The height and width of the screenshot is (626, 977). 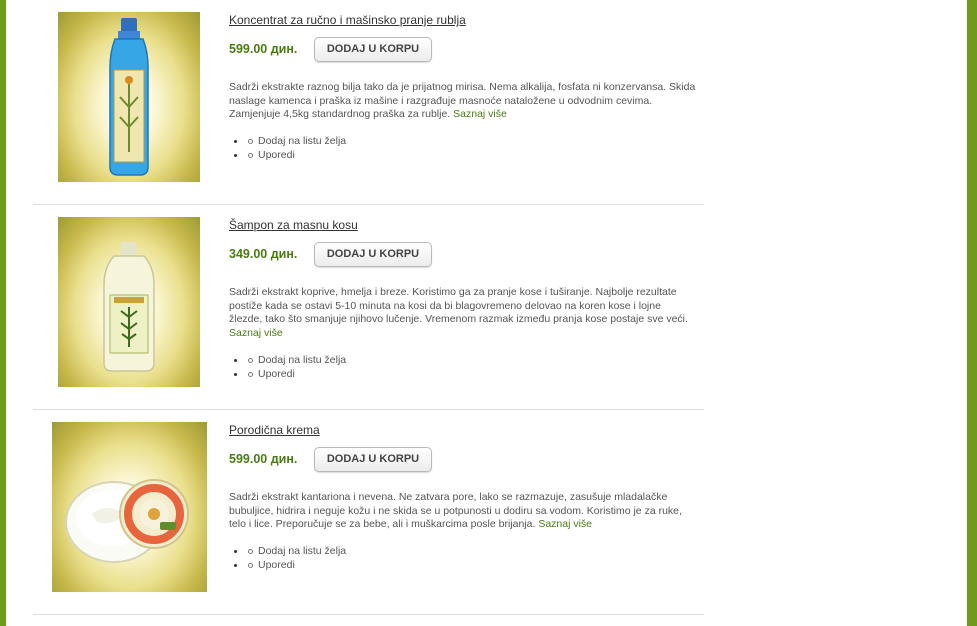 I want to click on product-image-shampoo, so click(x=129, y=302).